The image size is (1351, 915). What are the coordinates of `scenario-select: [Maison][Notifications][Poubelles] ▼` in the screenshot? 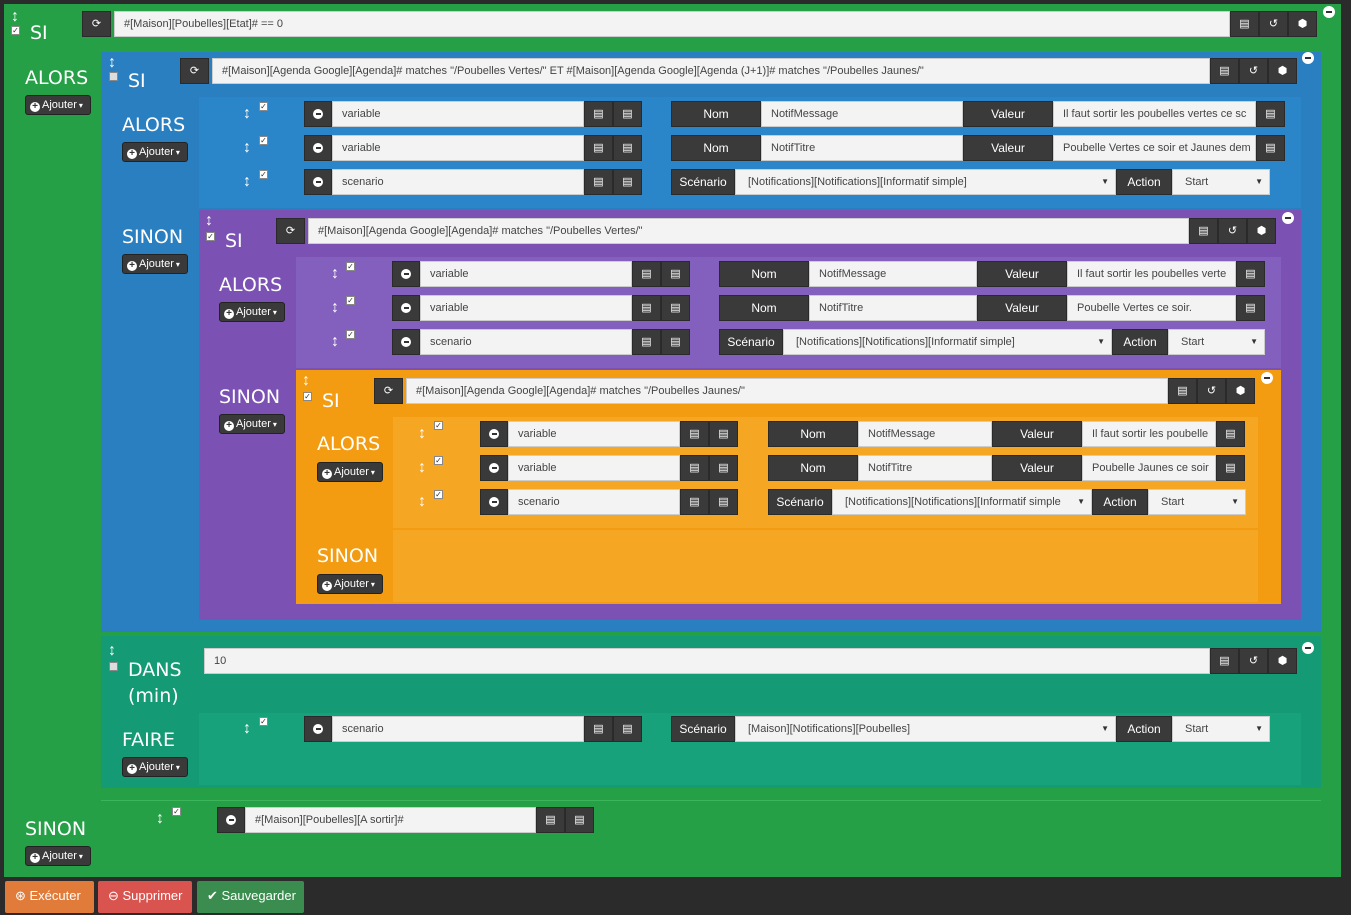 It's located at (925, 729).